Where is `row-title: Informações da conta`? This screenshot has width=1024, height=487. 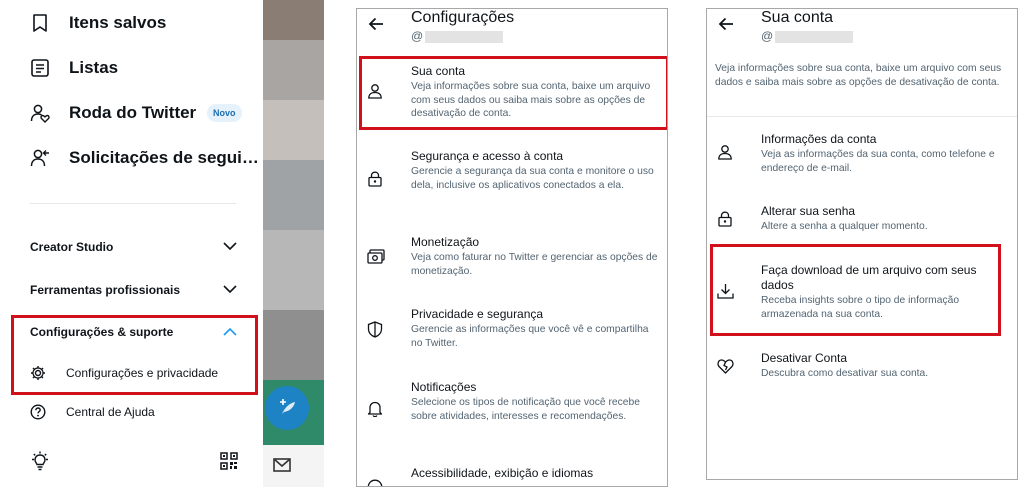 row-title: Informações da conta is located at coordinates (819, 139).